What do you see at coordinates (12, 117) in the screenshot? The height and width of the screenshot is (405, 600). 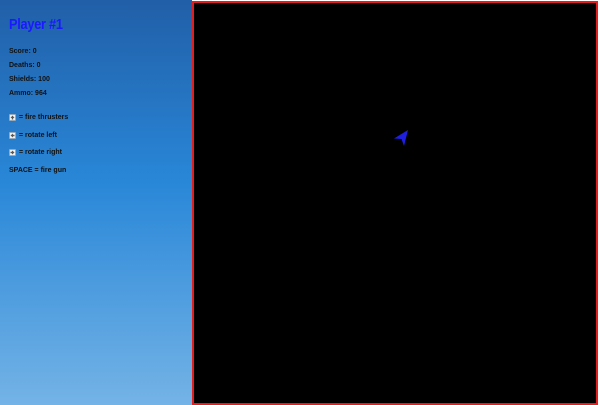 I see `arrow-up-key-icon` at bounding box center [12, 117].